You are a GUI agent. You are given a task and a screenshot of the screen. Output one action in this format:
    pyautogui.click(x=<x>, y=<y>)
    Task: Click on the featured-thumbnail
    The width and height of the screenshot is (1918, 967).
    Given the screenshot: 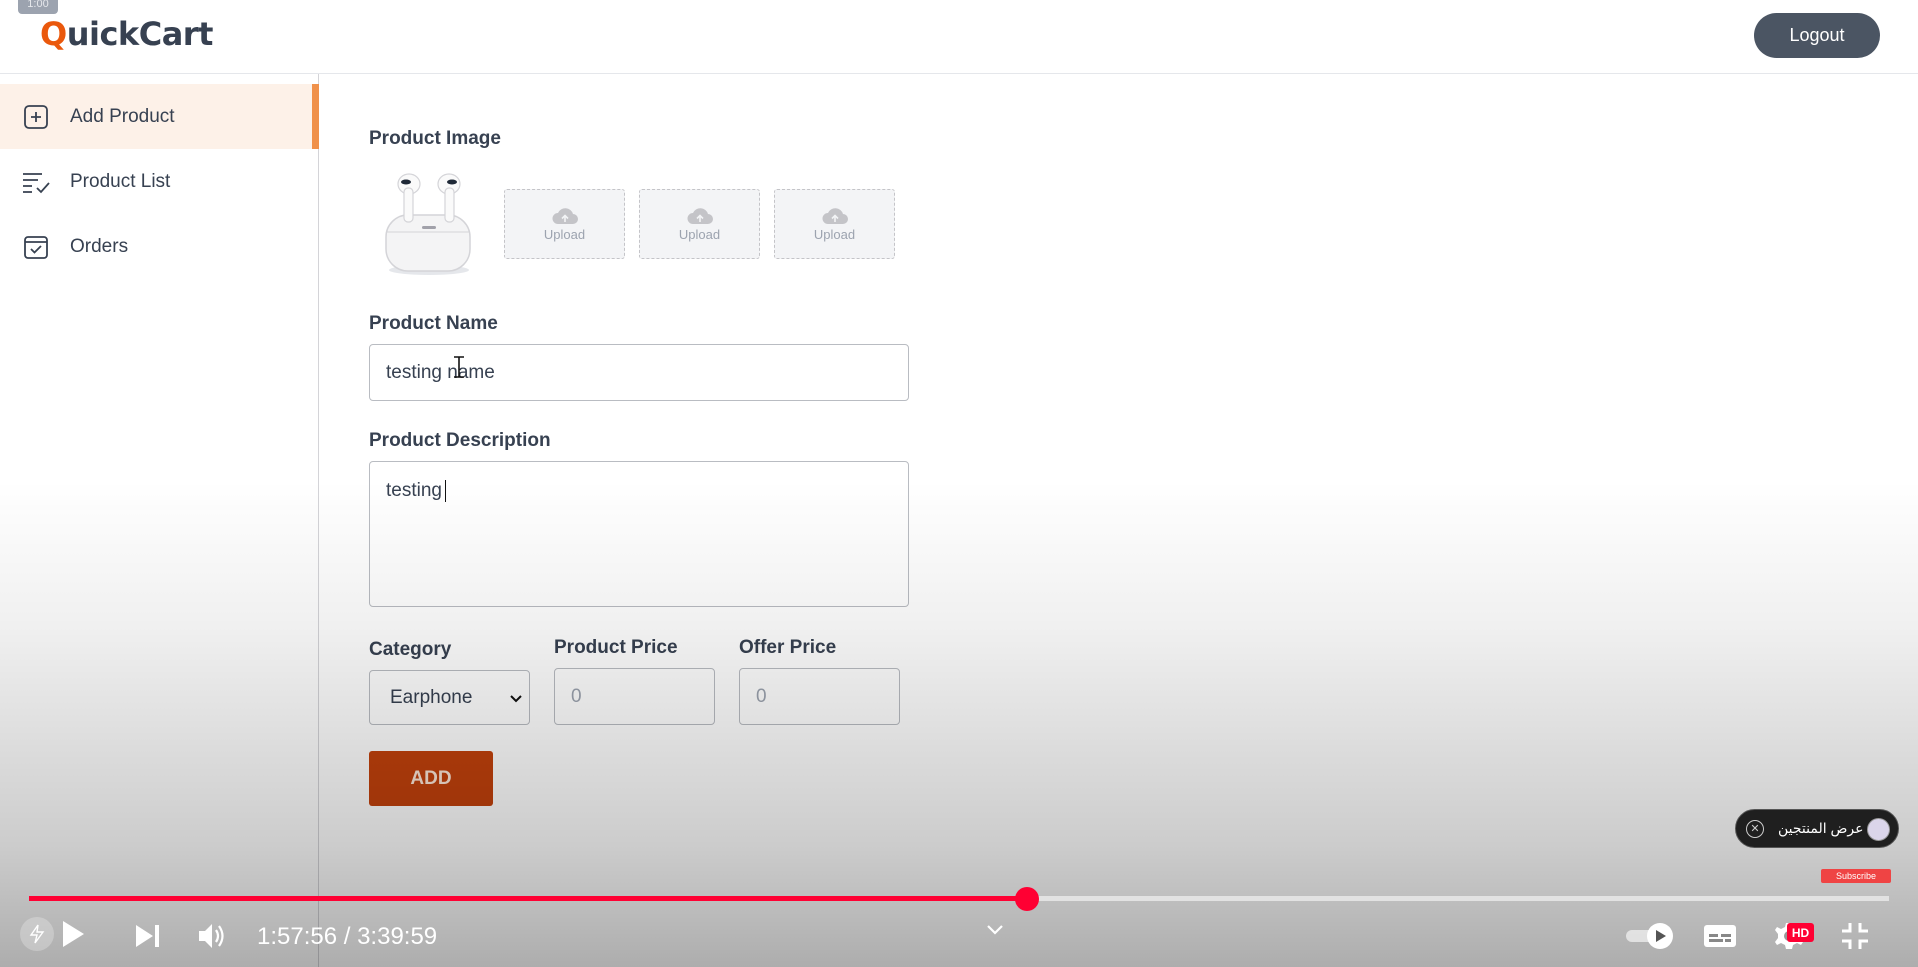 What is the action you would take?
    pyautogui.click(x=1878, y=829)
    